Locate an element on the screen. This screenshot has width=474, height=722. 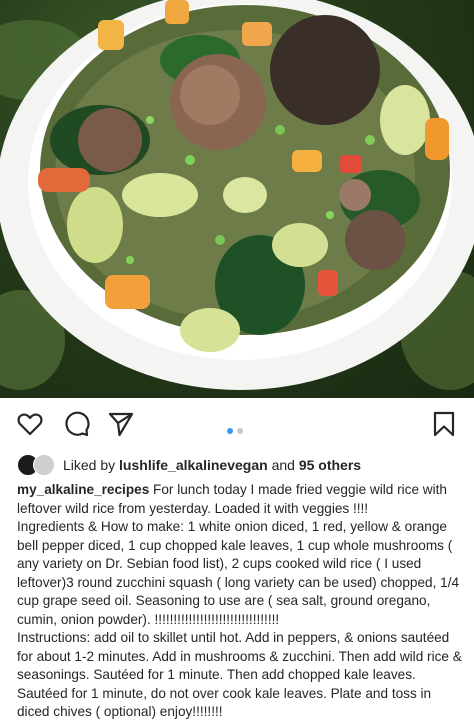
comment-icon is located at coordinates (76, 424).